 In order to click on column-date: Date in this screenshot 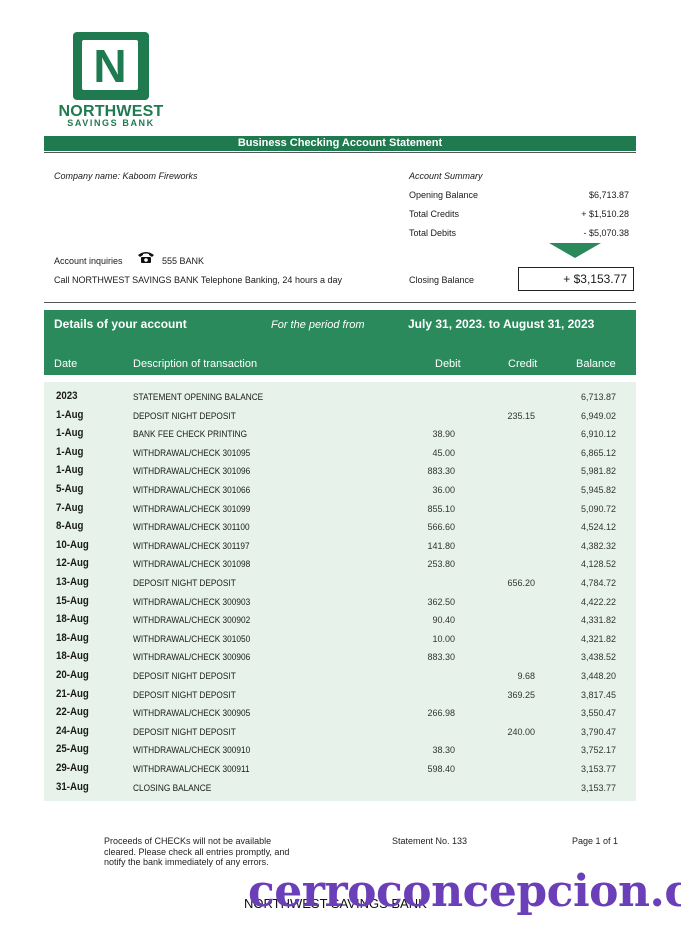, I will do `click(66, 364)`.